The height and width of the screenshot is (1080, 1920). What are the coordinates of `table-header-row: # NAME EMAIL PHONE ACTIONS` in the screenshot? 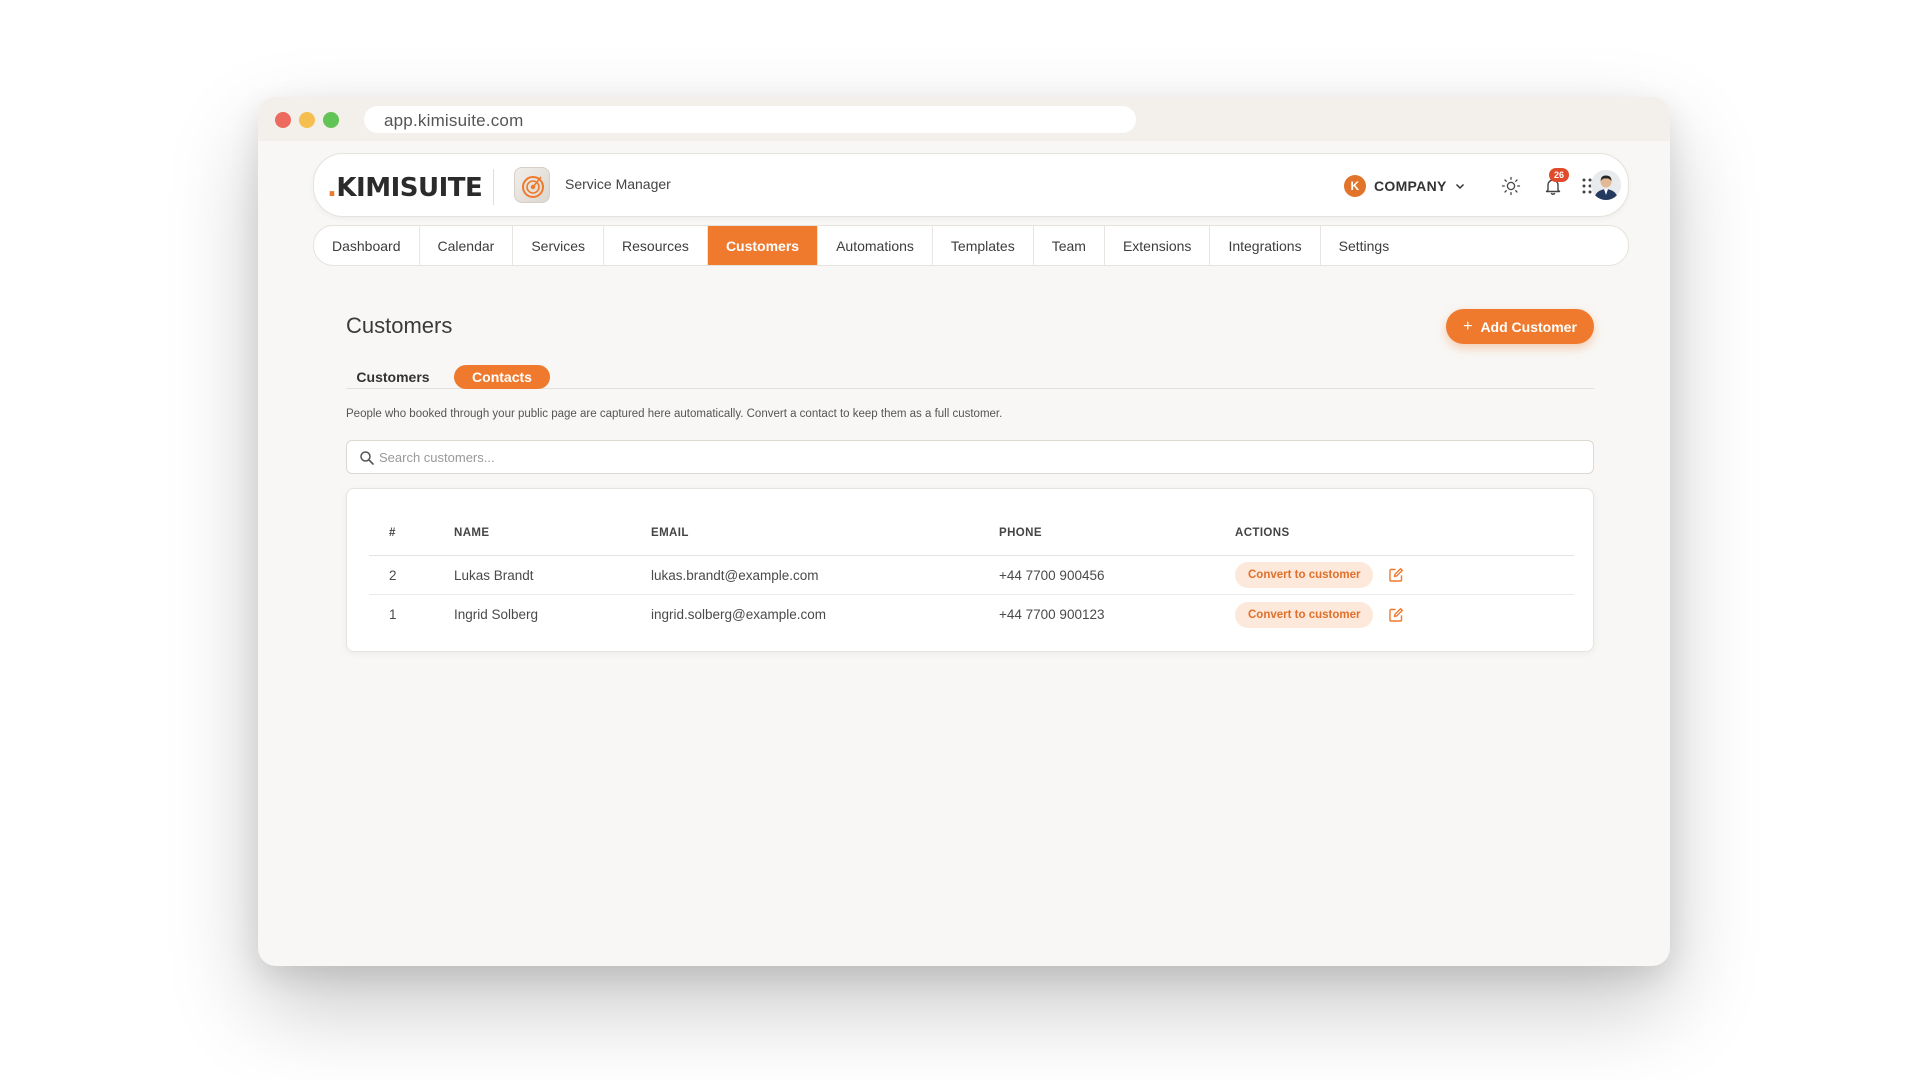 It's located at (971, 533).